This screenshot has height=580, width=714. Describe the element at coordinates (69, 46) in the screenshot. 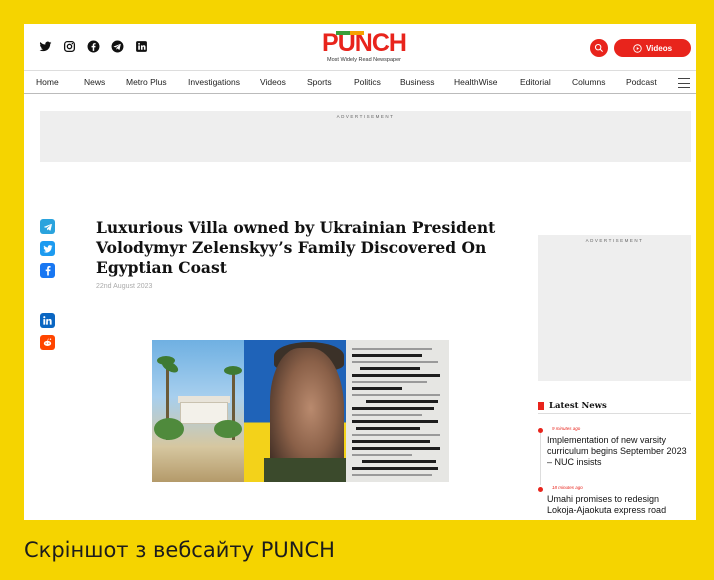

I see `instagram-icon` at that location.